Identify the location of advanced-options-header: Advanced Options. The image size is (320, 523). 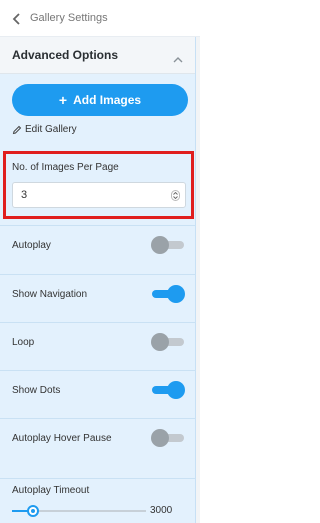
(97, 55).